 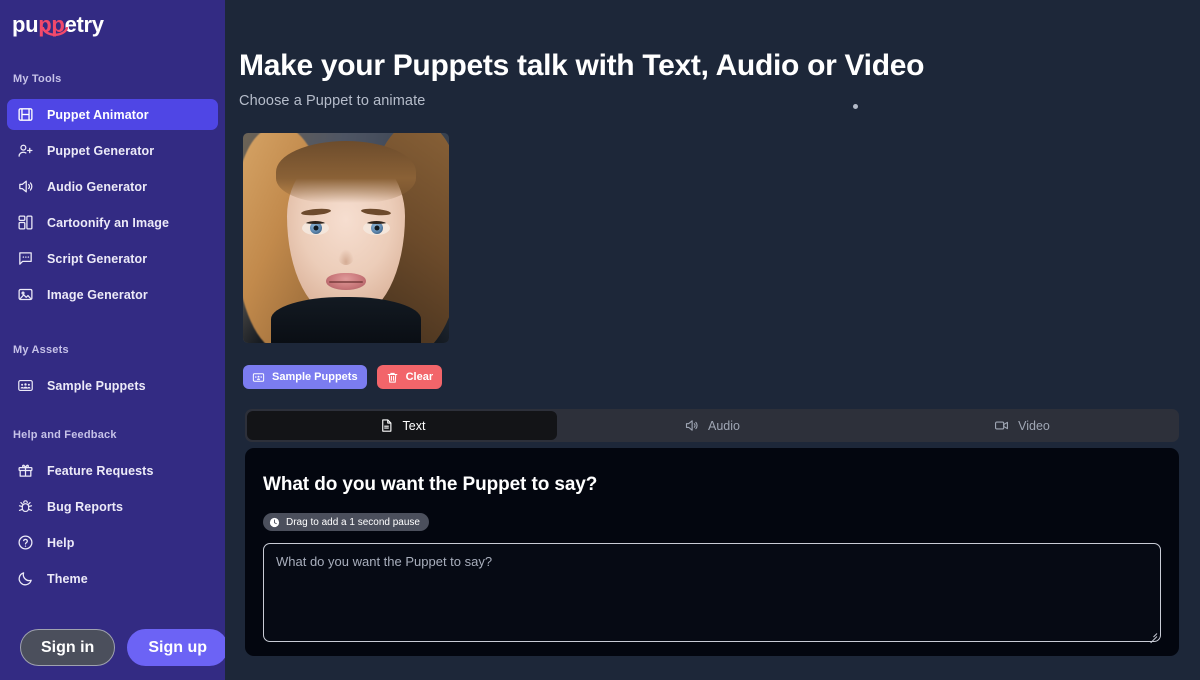 I want to click on user-plus-icon, so click(x=25, y=150).